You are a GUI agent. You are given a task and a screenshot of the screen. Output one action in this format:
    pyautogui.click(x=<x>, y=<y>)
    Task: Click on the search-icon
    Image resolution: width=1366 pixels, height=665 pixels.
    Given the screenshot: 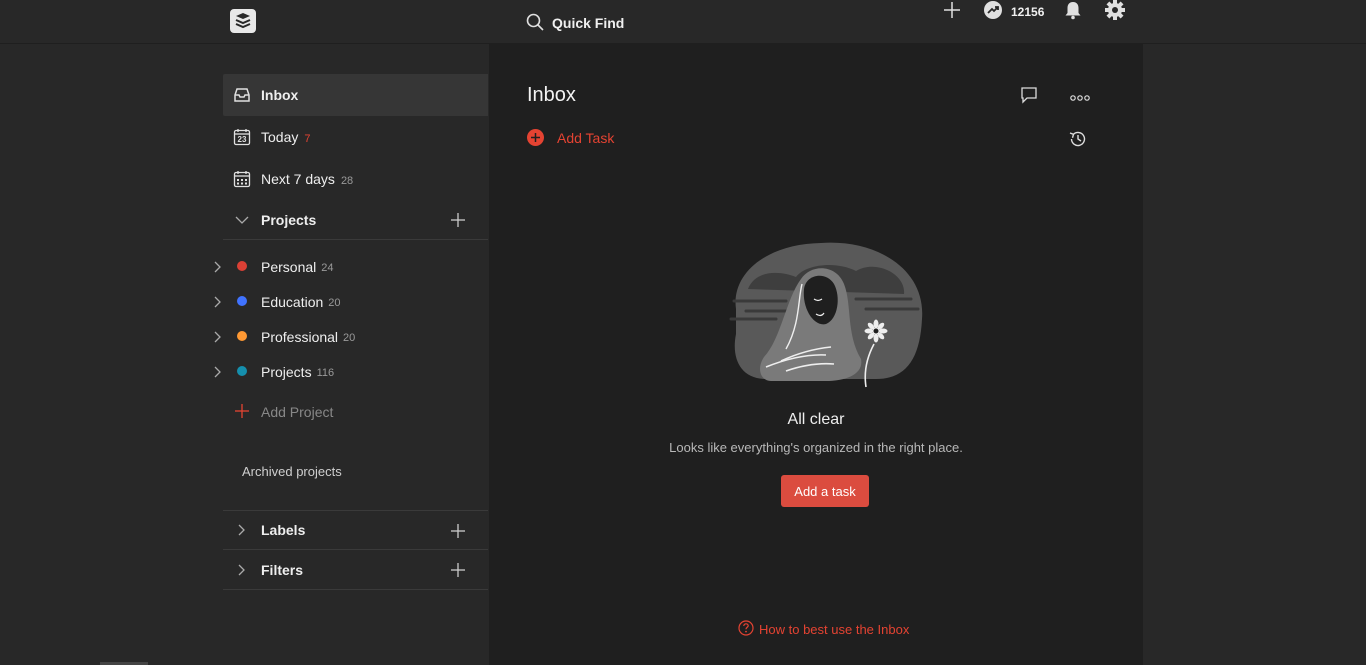 What is the action you would take?
    pyautogui.click(x=535, y=23)
    